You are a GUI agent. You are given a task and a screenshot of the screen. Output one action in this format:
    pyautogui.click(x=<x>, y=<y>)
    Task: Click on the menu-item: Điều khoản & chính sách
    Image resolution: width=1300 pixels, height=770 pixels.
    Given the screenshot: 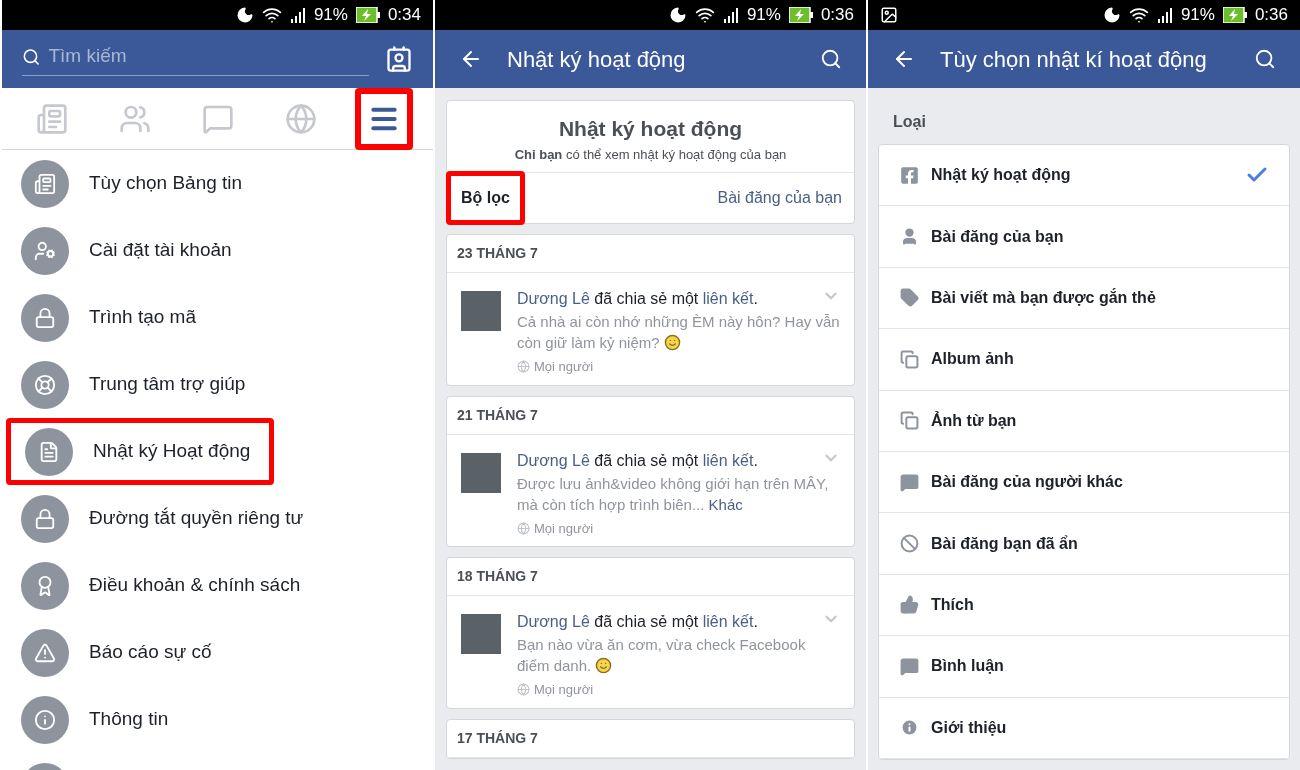 What is the action you would take?
    pyautogui.click(x=217, y=585)
    